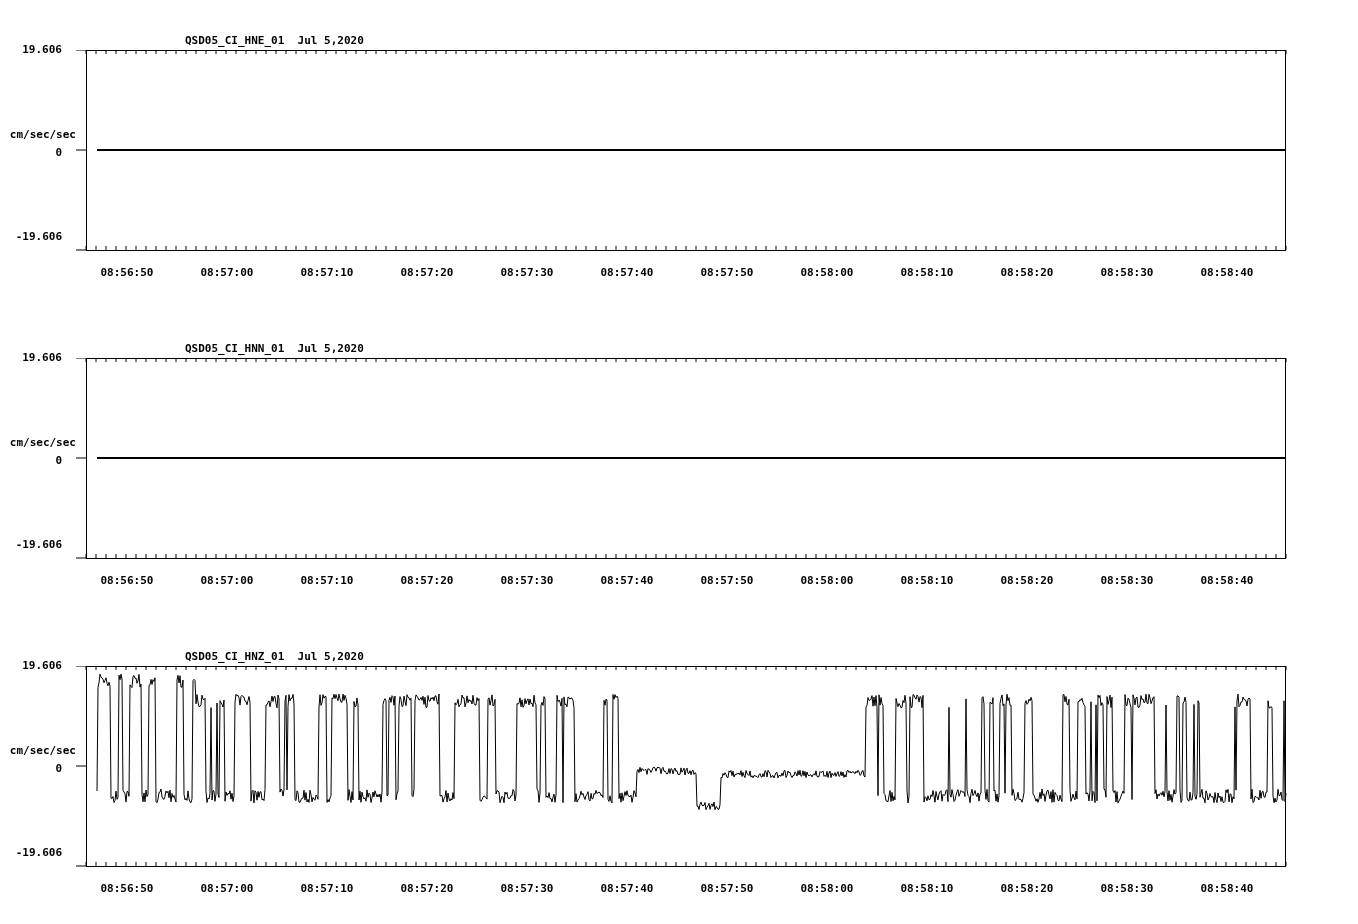 This screenshot has height=924, width=1358. What do you see at coordinates (275, 41) in the screenshot?
I see `plot-title: QSD05_CI_HNE_01 Jul 5,2020` at bounding box center [275, 41].